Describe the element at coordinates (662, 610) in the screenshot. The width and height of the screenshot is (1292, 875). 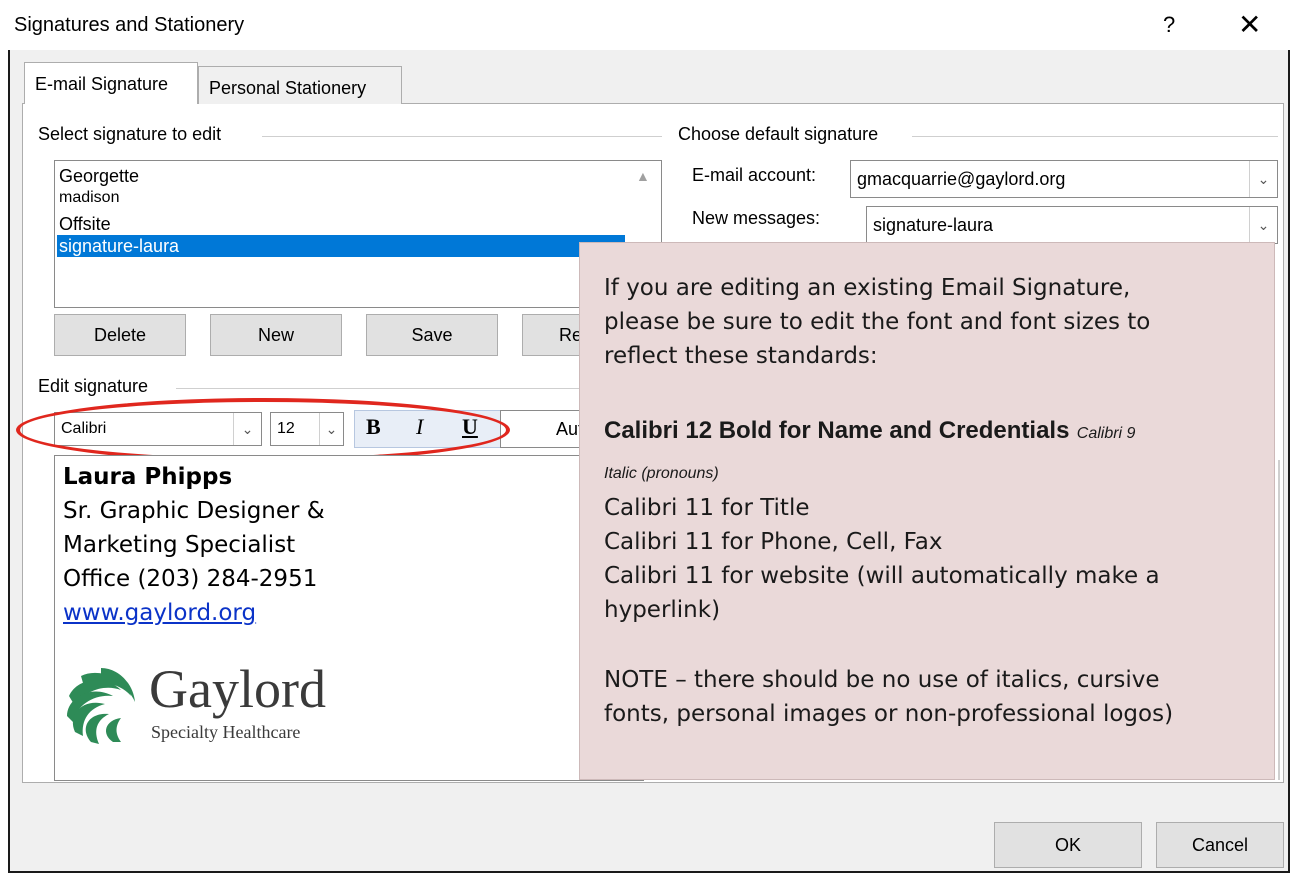
I see `note-rule-web-line2: hyperlink)` at that location.